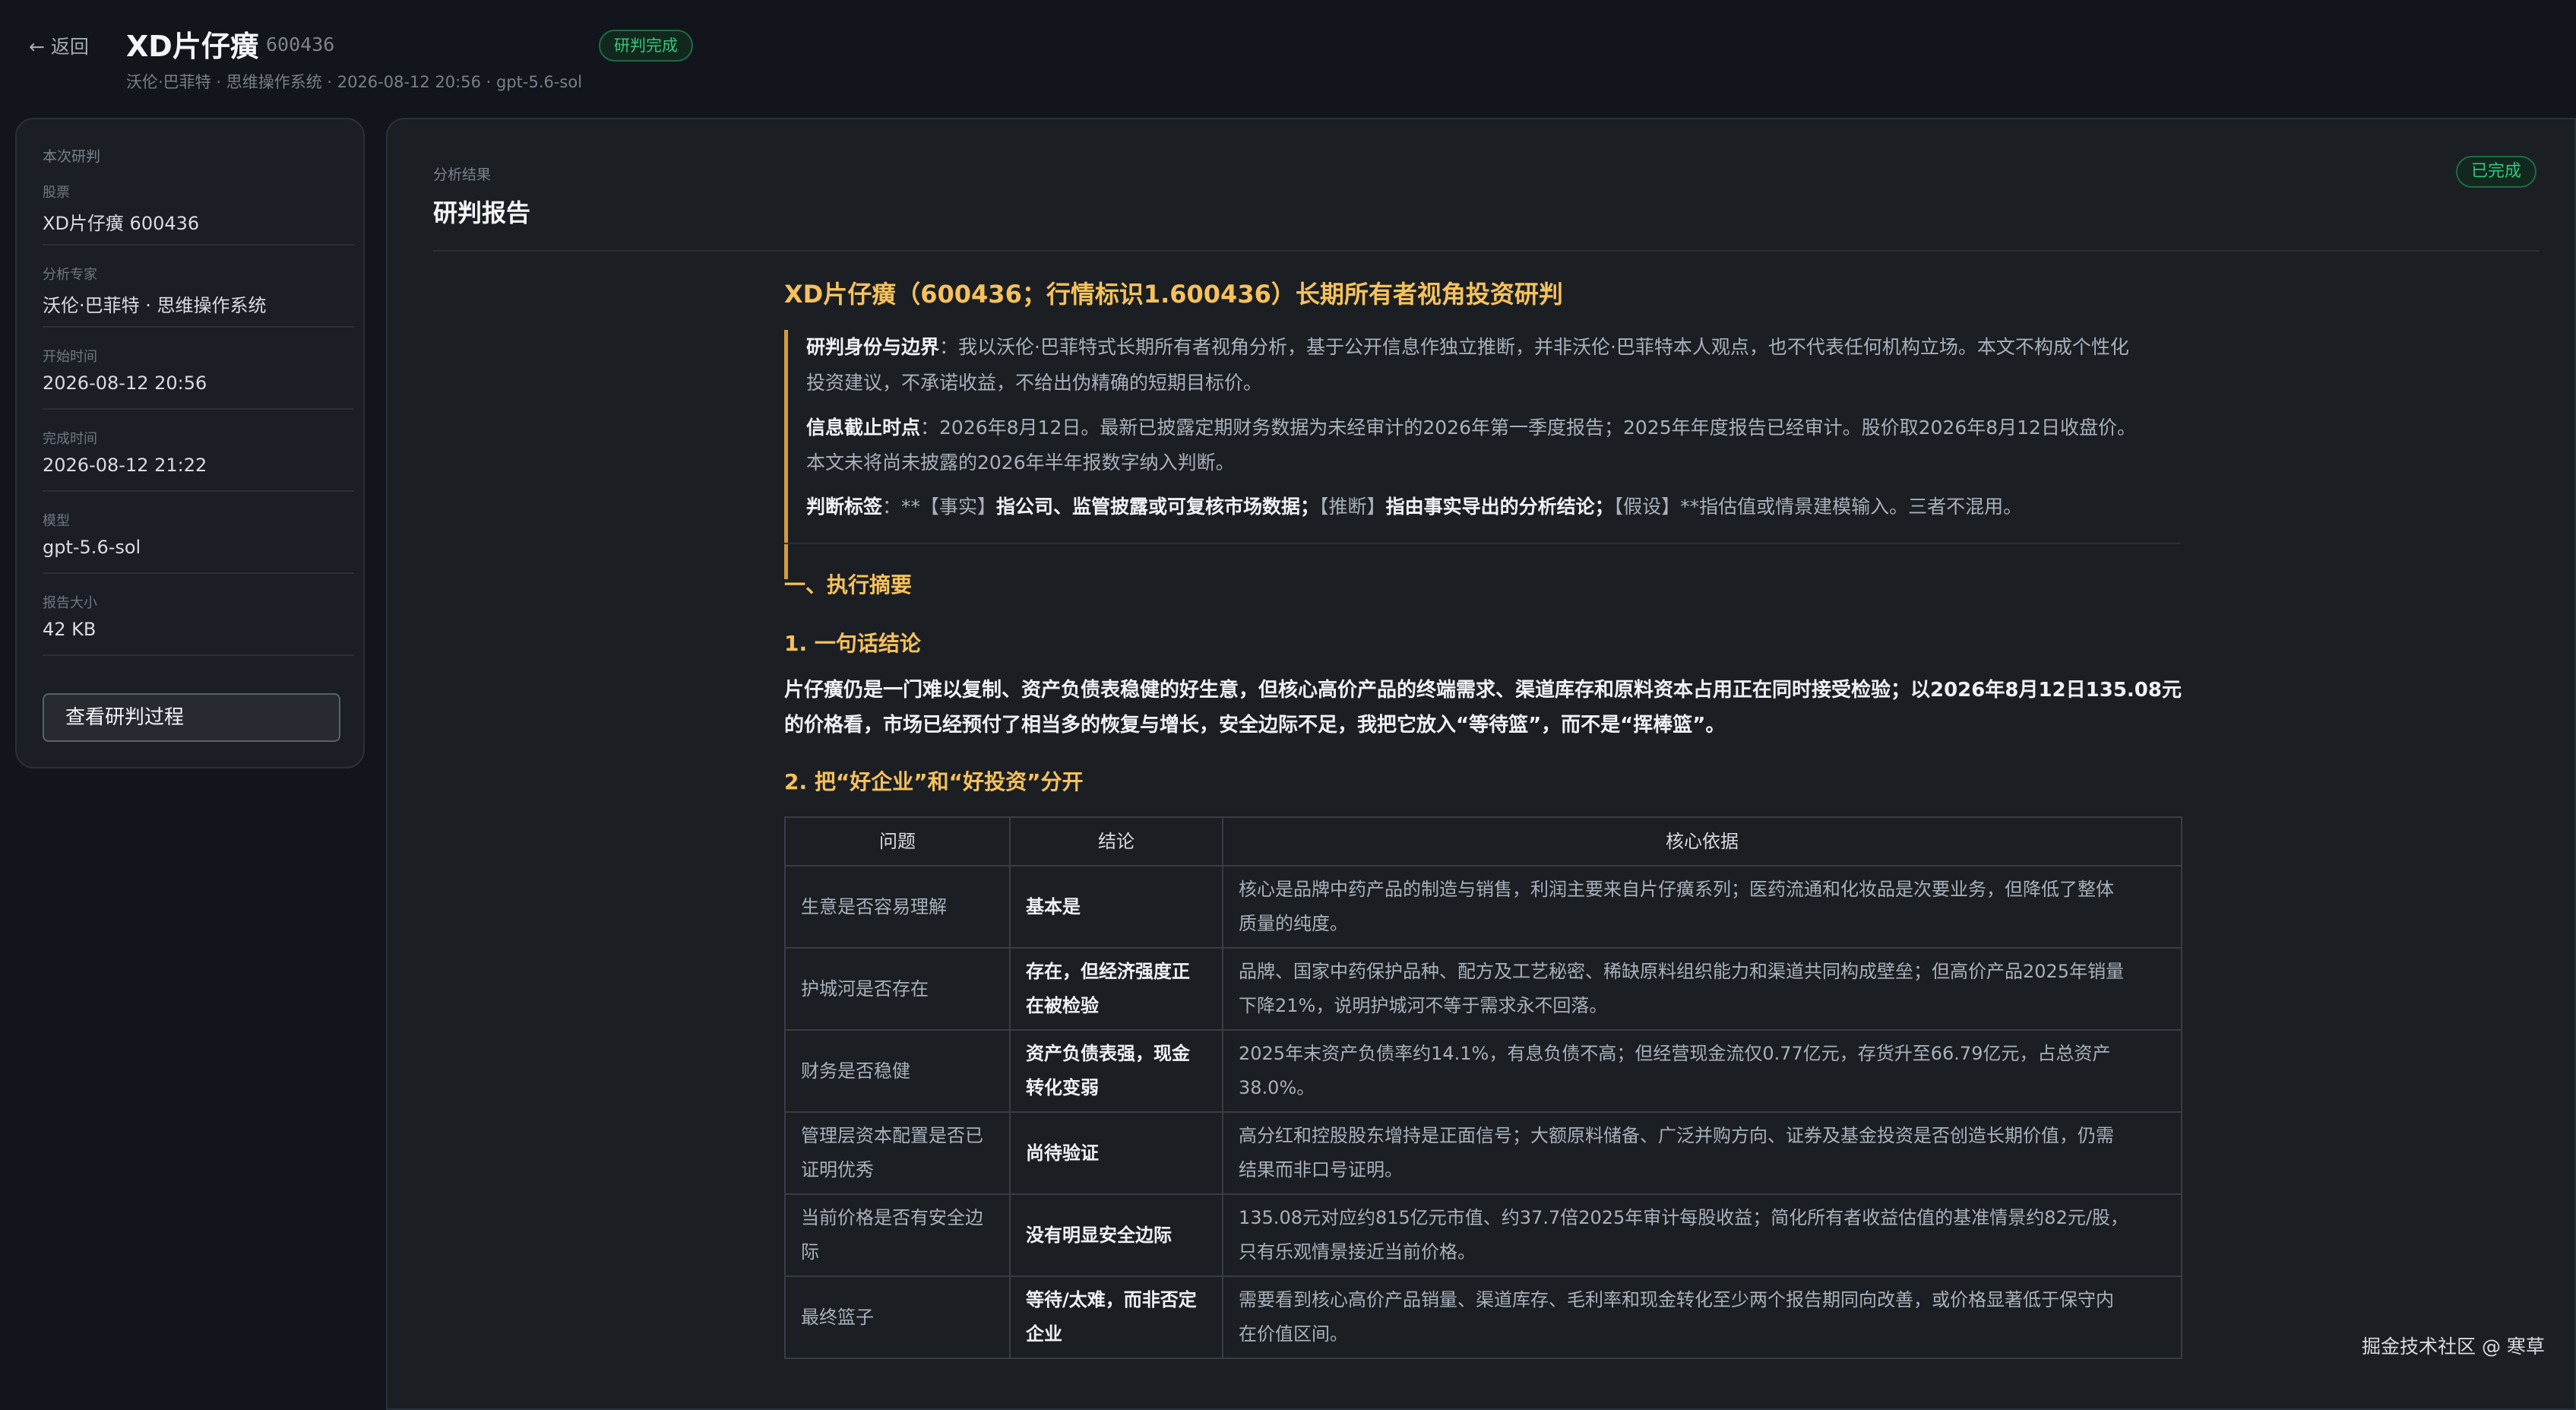 This screenshot has height=1410, width=2576. I want to click on conclusion-cell: 基本是, so click(1116, 907).